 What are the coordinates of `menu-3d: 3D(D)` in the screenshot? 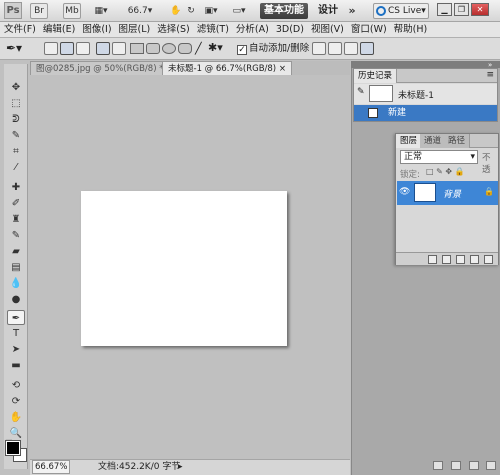 It's located at (290, 29).